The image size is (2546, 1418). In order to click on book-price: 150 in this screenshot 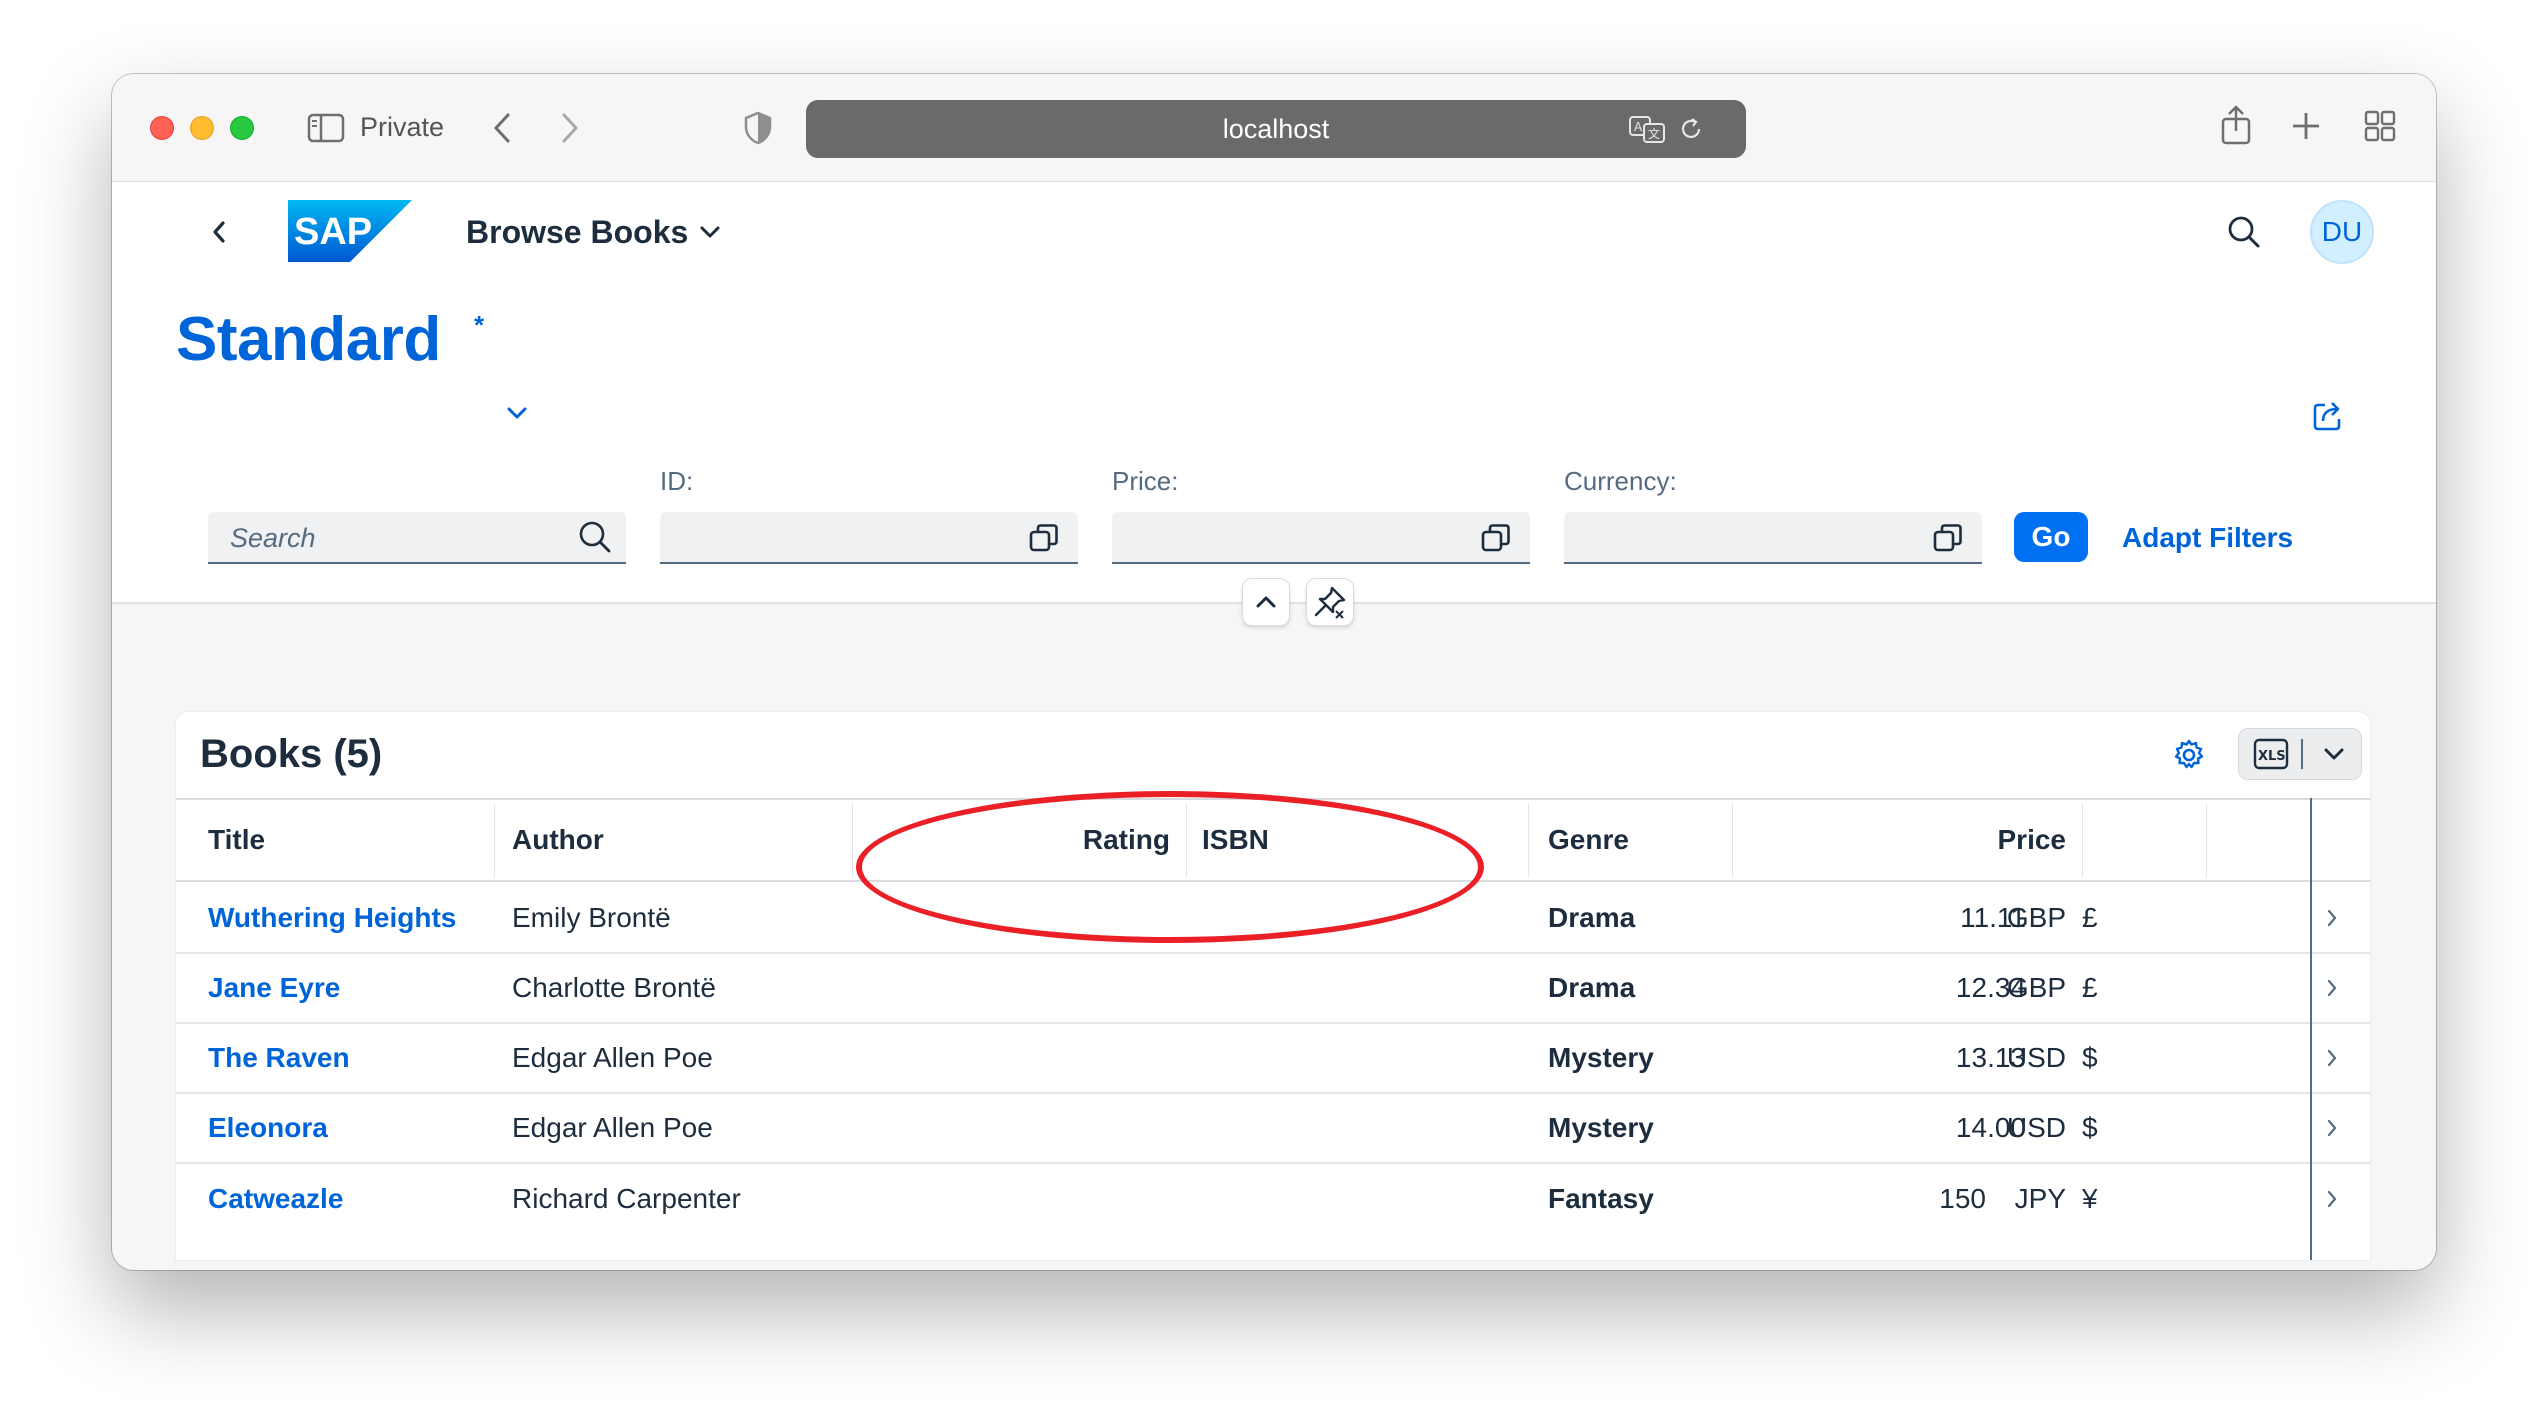, I will do `click(1962, 1198)`.